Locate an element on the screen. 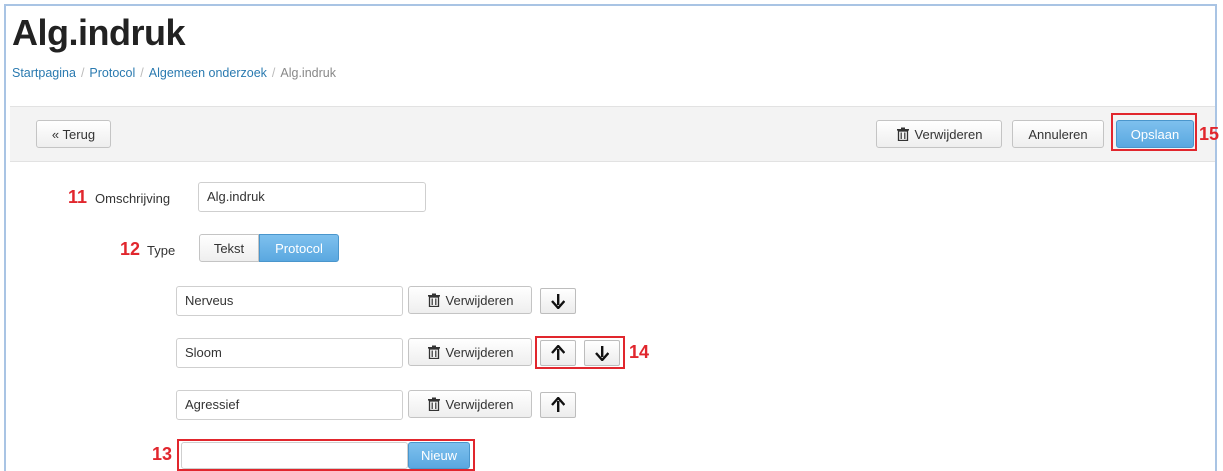 The image size is (1223, 471). description-label: Omschrijving is located at coordinates (133, 198).